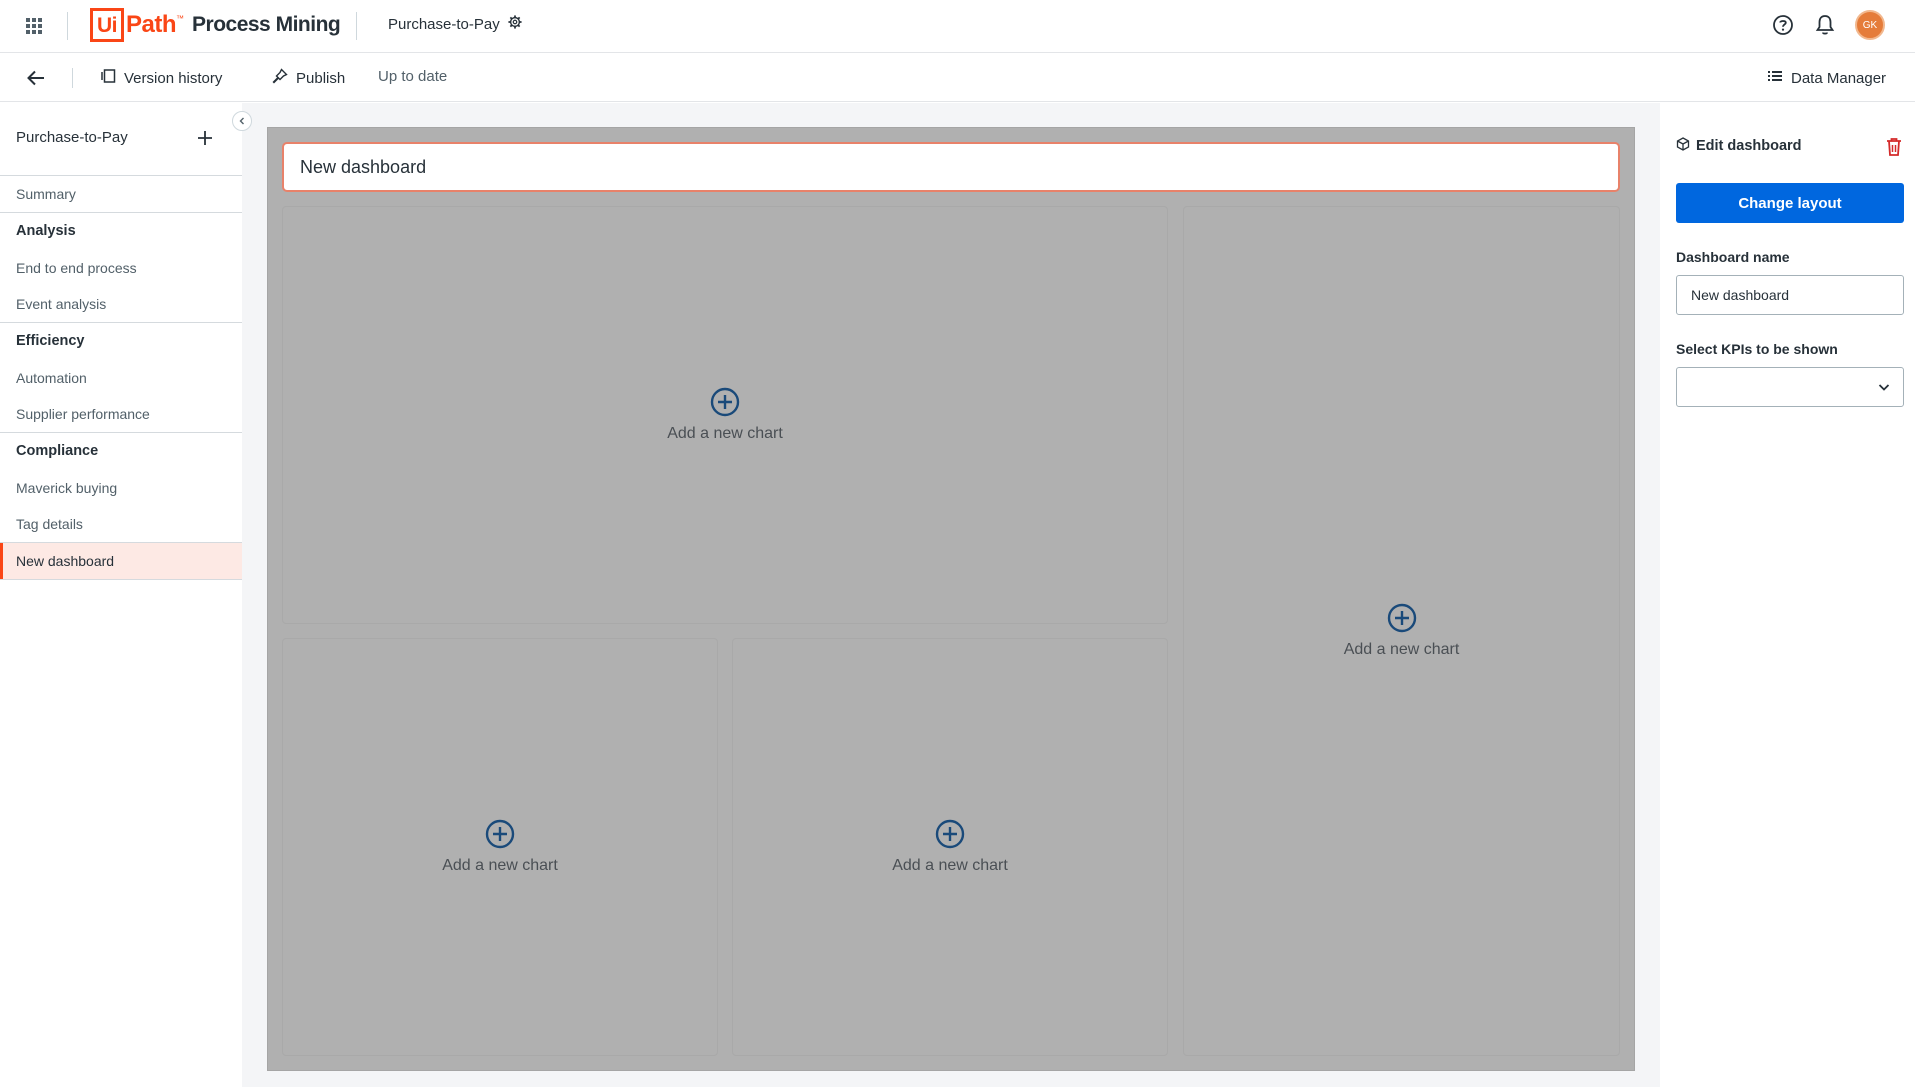 The width and height of the screenshot is (1915, 1087). I want to click on sidebar-group-efficiency: Efficiency, so click(121, 341).